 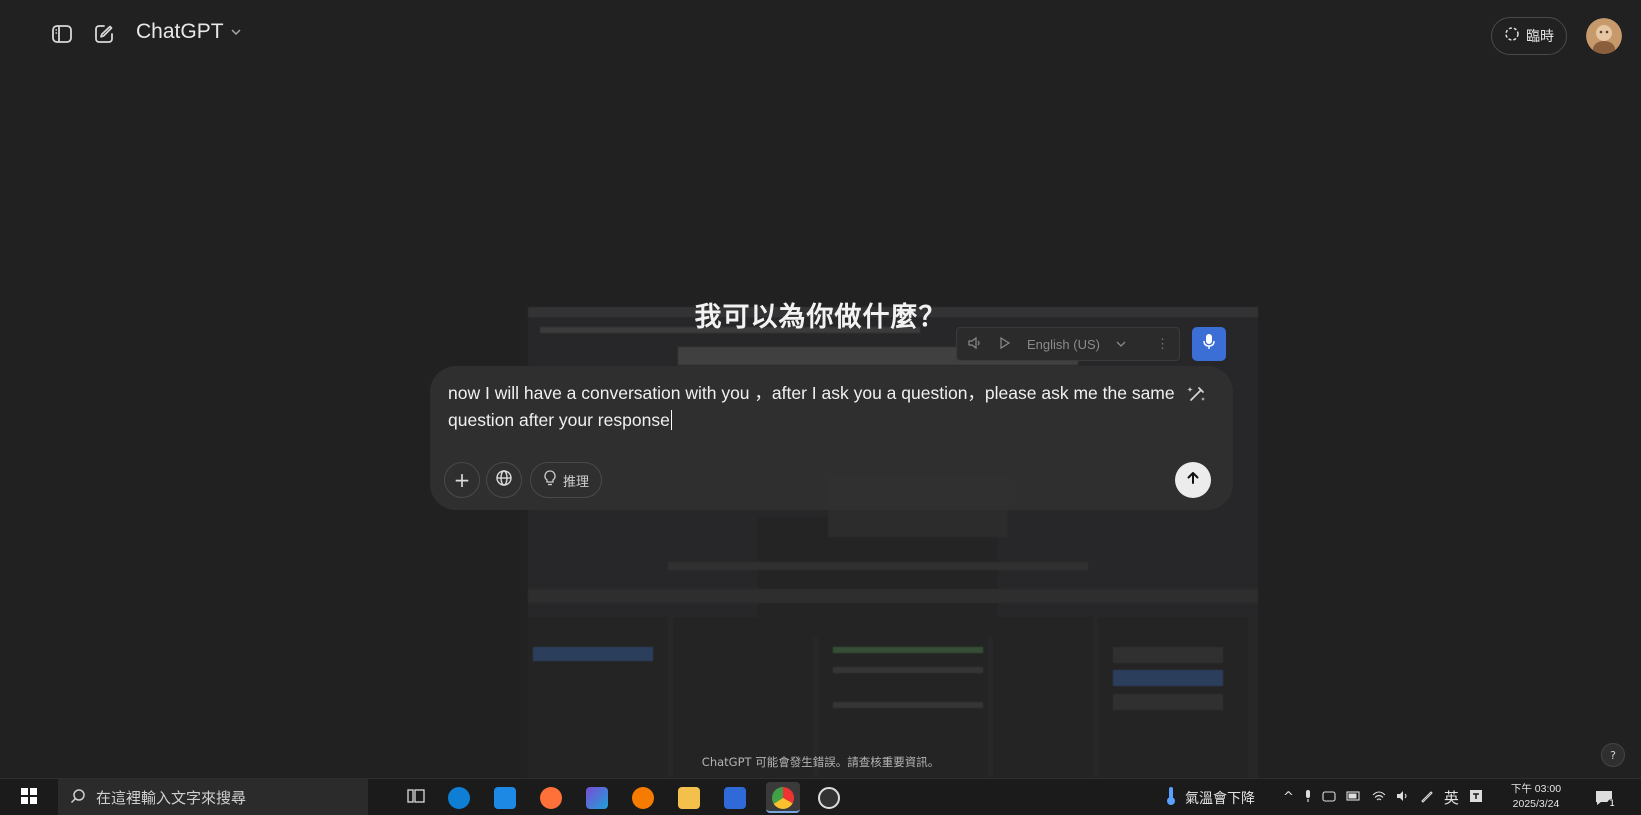 What do you see at coordinates (1606, 799) in the screenshot?
I see `notification-icon: 1` at bounding box center [1606, 799].